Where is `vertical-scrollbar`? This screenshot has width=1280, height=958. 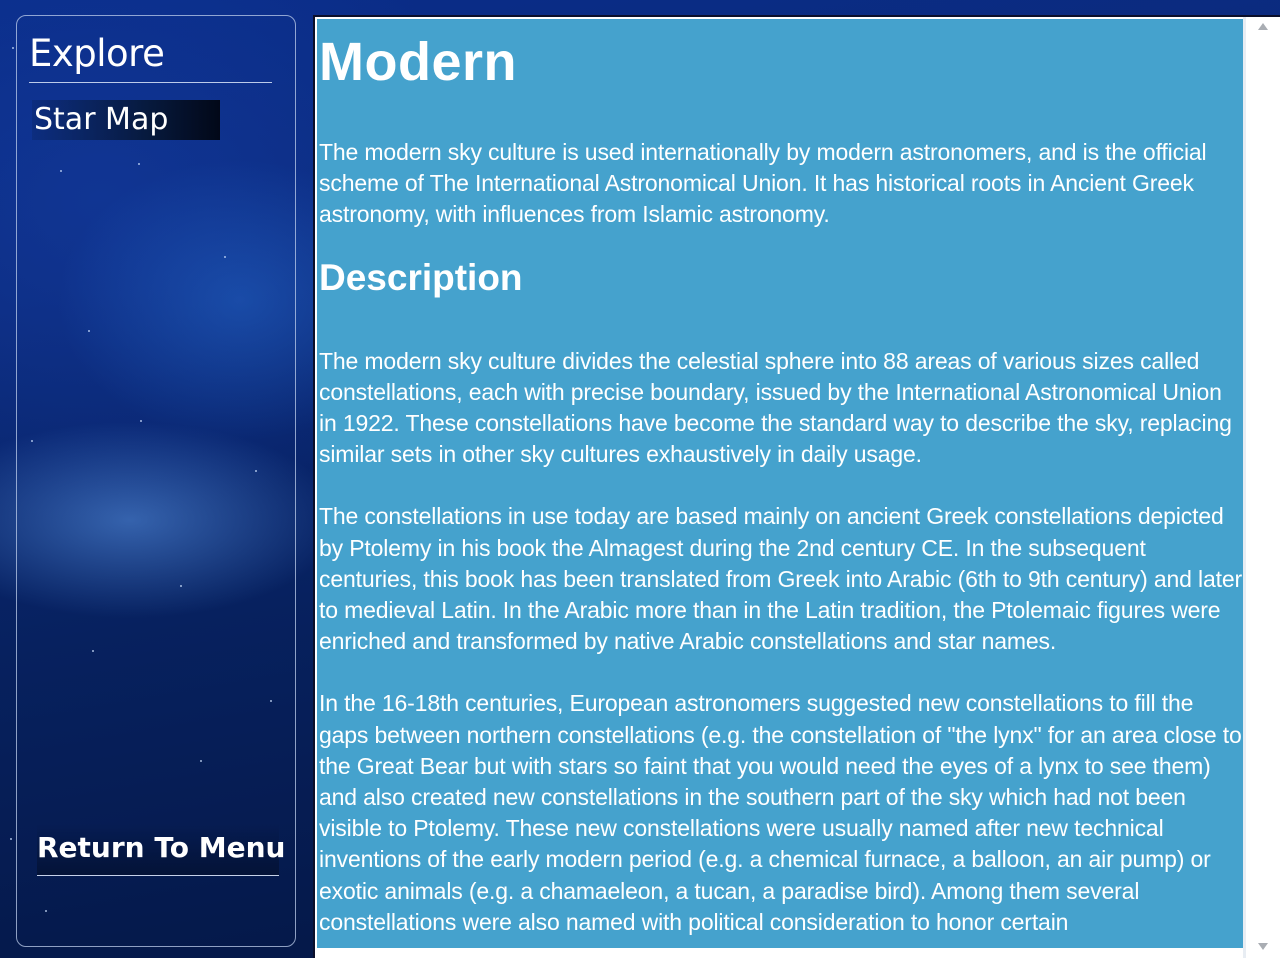
vertical-scrollbar is located at coordinates (1261, 487).